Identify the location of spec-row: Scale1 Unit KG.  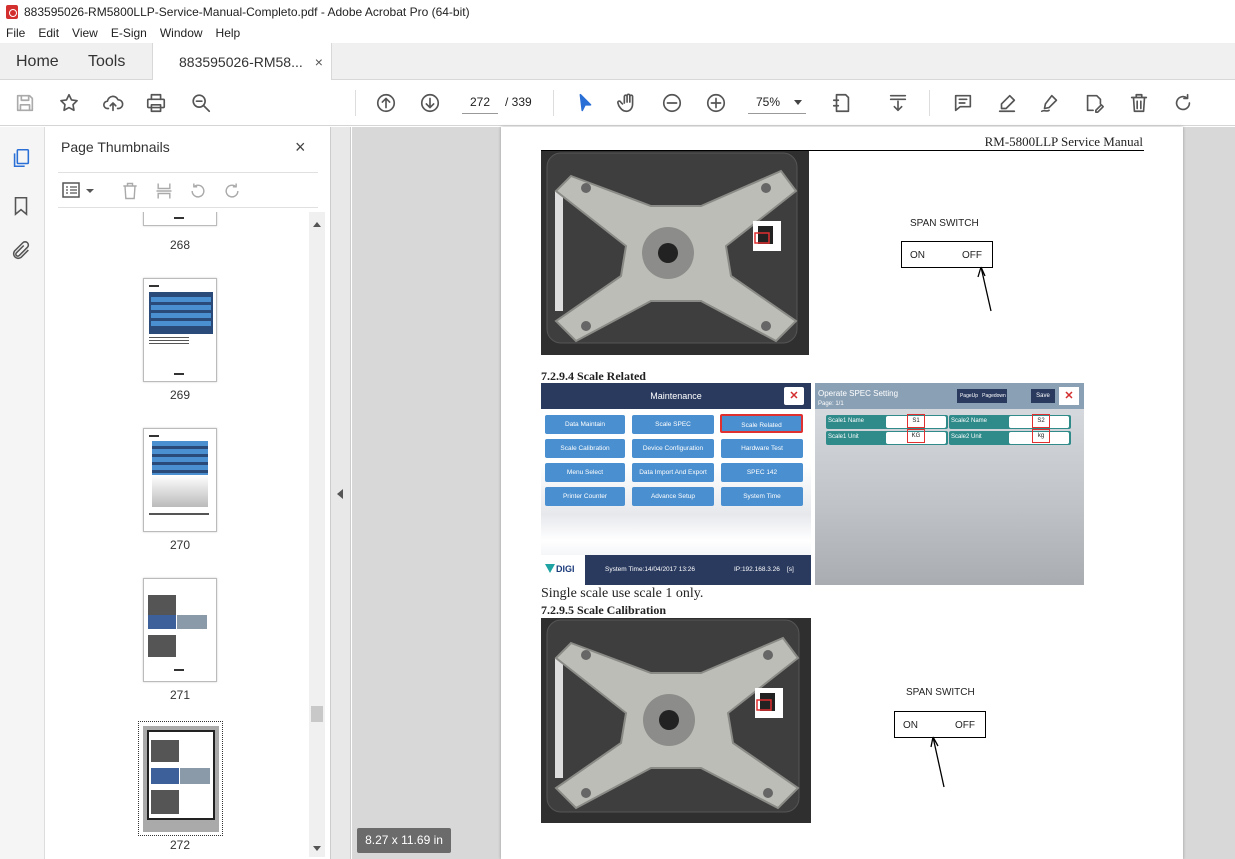
(887, 437).